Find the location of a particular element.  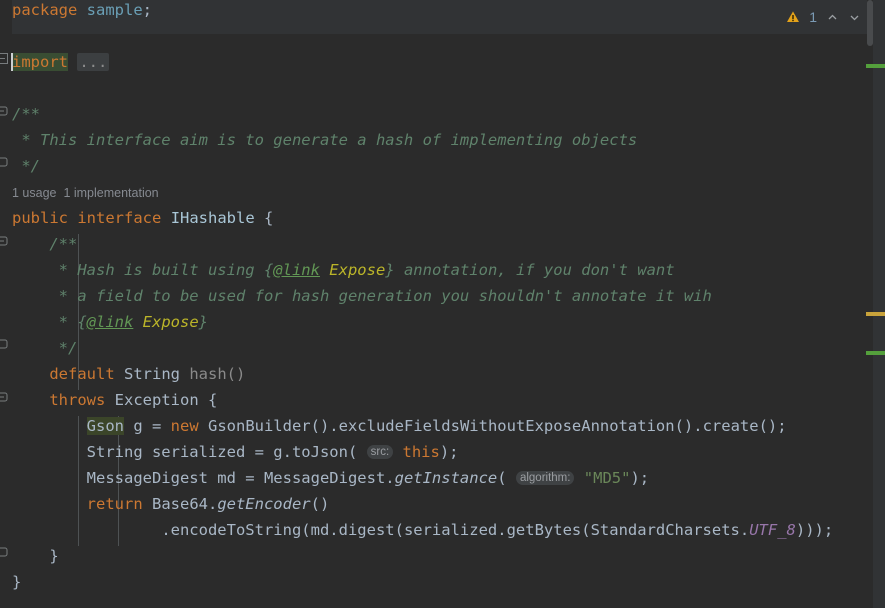

constant-utf8: UTF_8 is located at coordinates (772, 530).